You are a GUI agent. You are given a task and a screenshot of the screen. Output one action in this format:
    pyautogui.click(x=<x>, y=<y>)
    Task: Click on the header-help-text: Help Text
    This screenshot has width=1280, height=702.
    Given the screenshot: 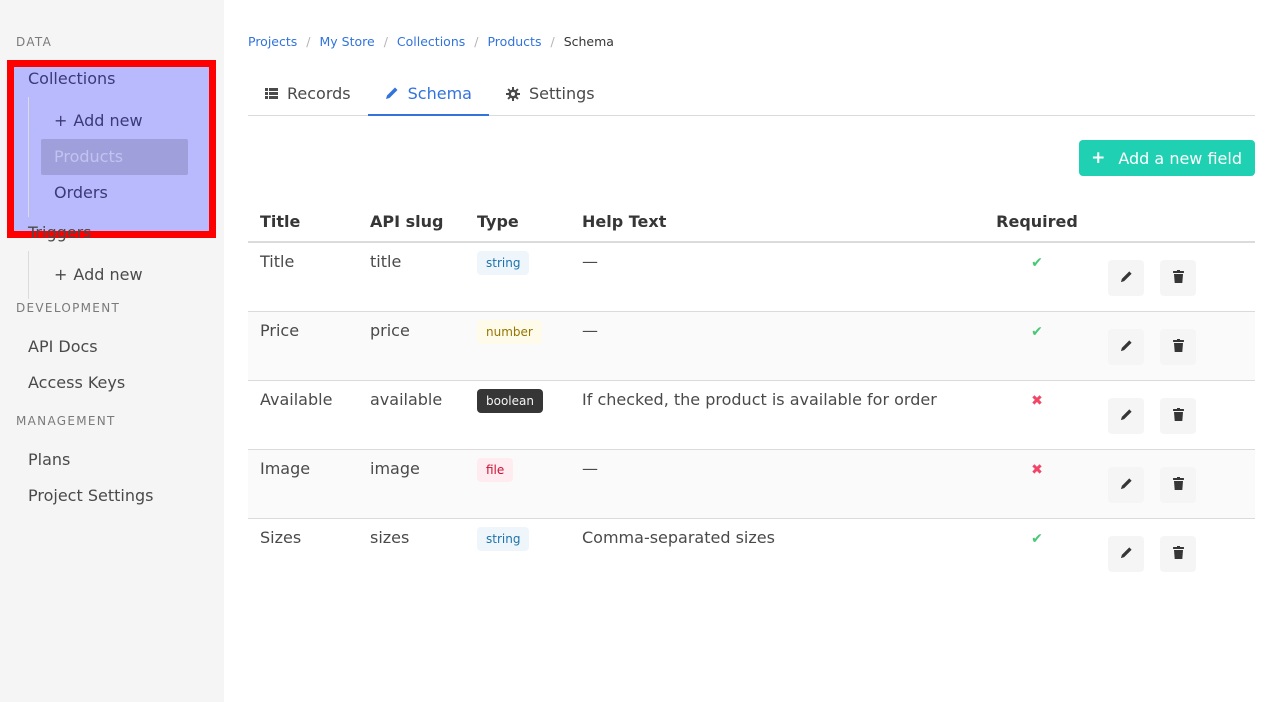 What is the action you would take?
    pyautogui.click(x=776, y=222)
    